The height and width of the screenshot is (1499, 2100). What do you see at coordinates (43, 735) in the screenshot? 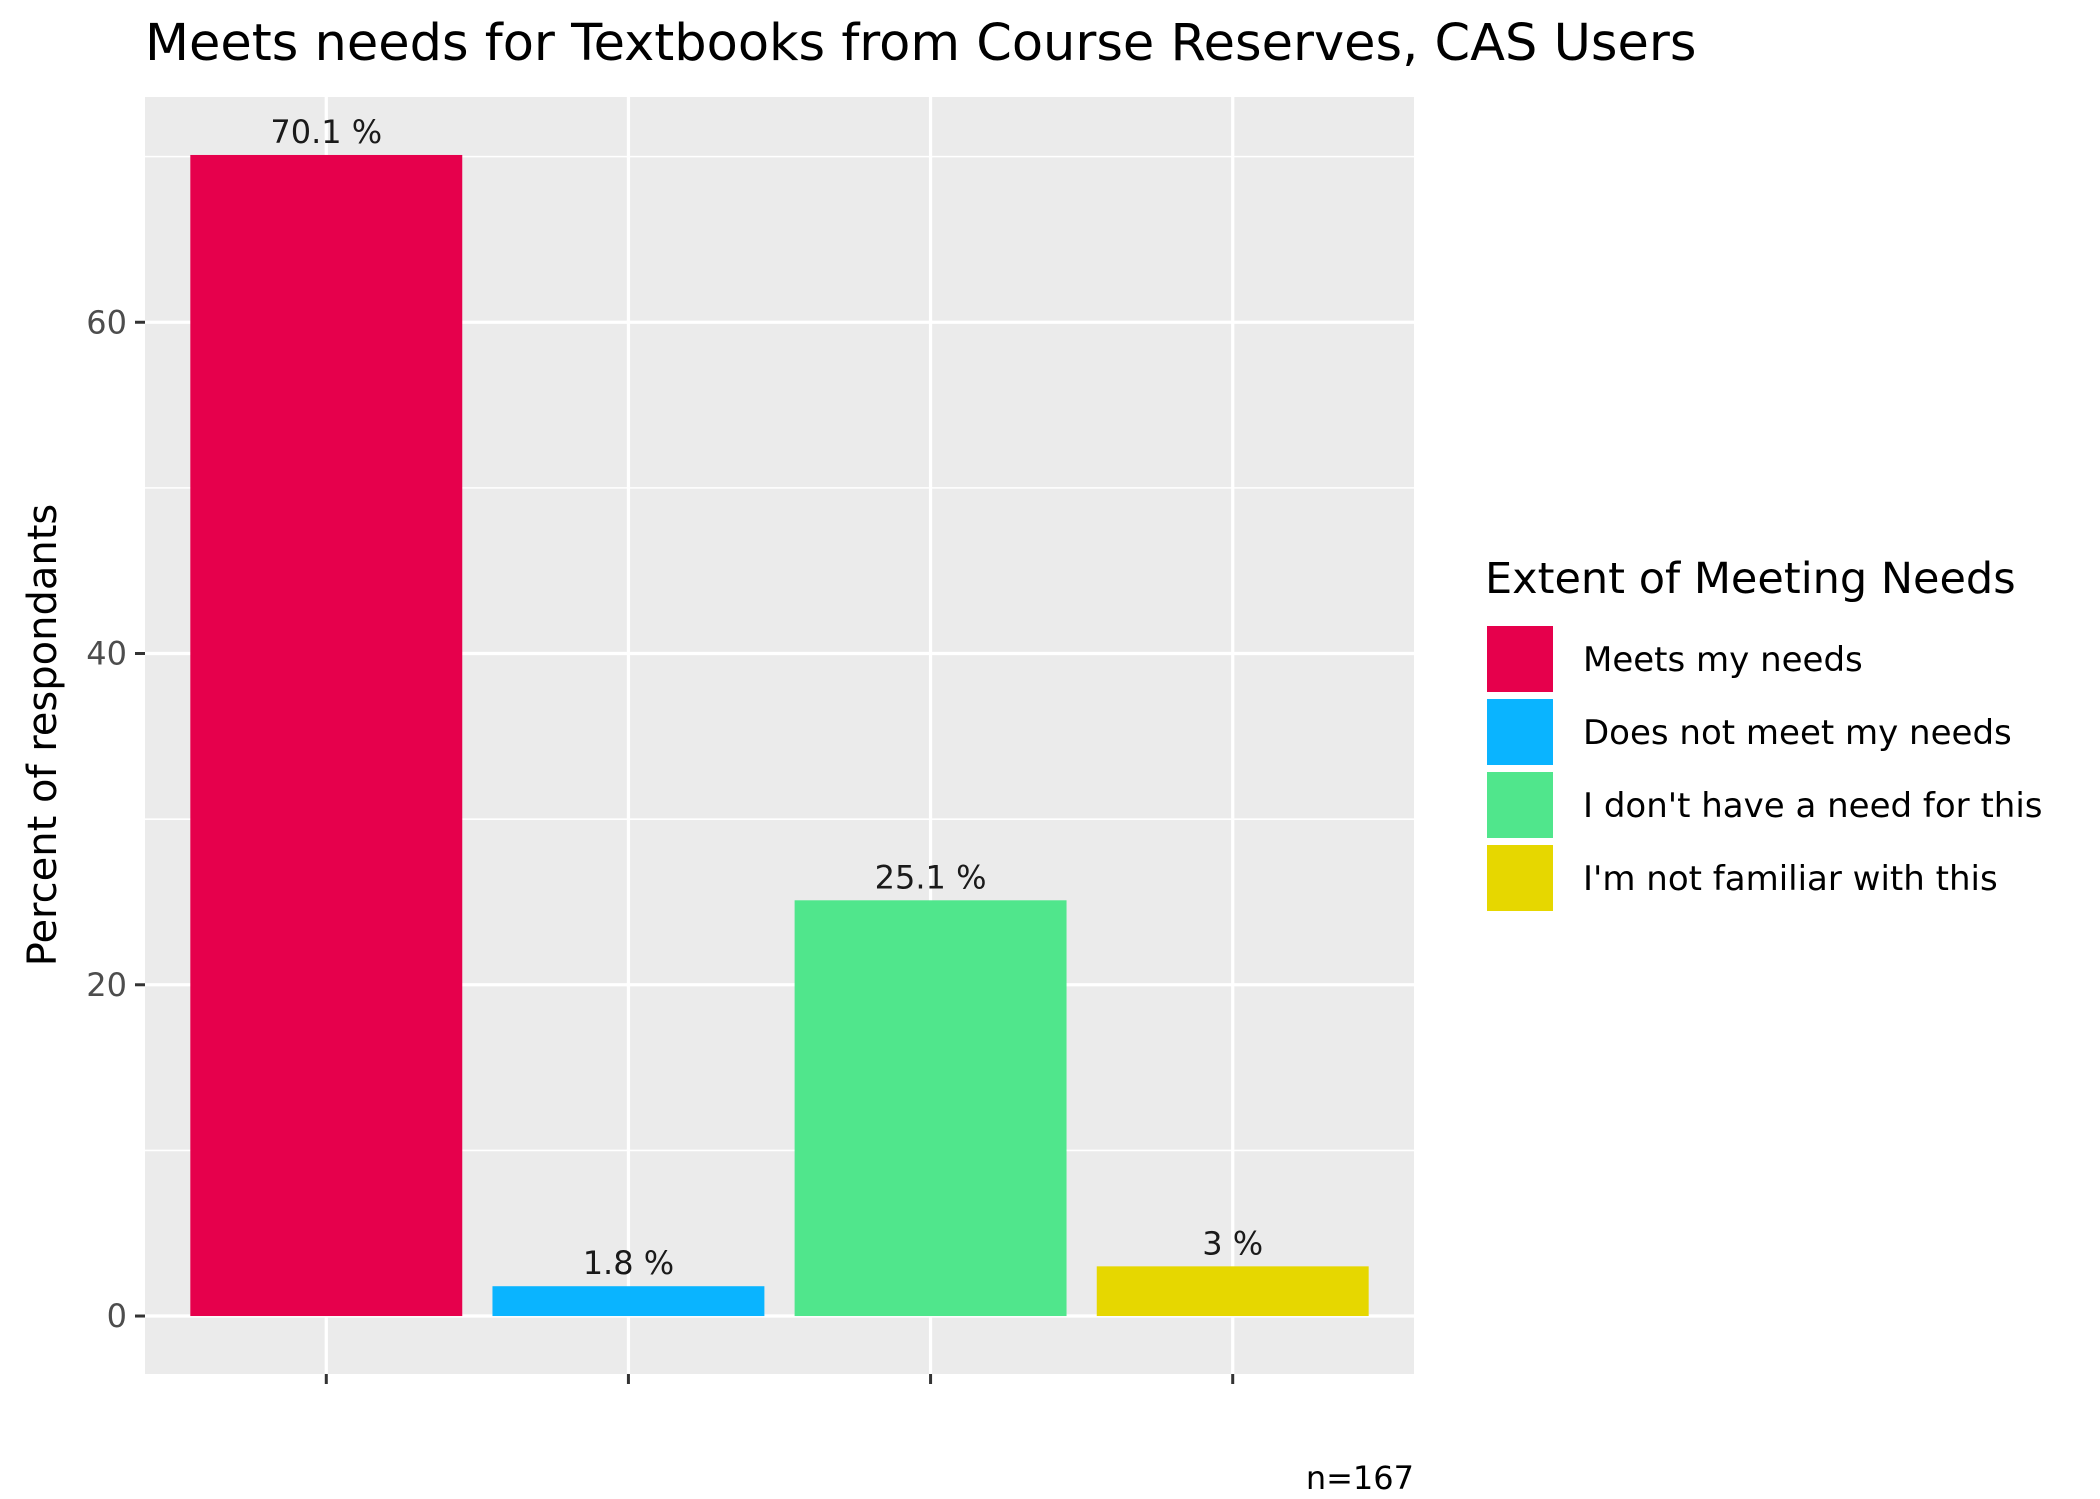
I see `y-axis-title: Percent of respondants` at bounding box center [43, 735].